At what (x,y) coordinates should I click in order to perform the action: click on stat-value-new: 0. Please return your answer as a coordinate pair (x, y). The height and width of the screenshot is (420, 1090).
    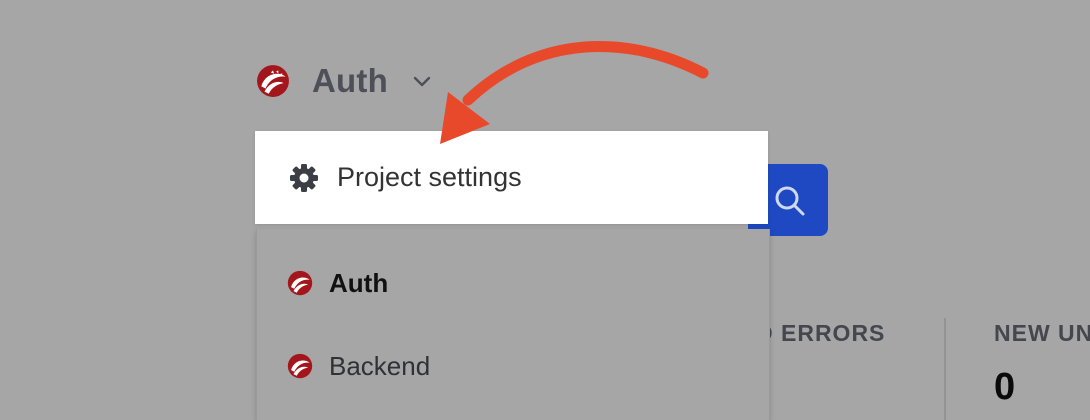
    Looking at the image, I should click on (1005, 387).